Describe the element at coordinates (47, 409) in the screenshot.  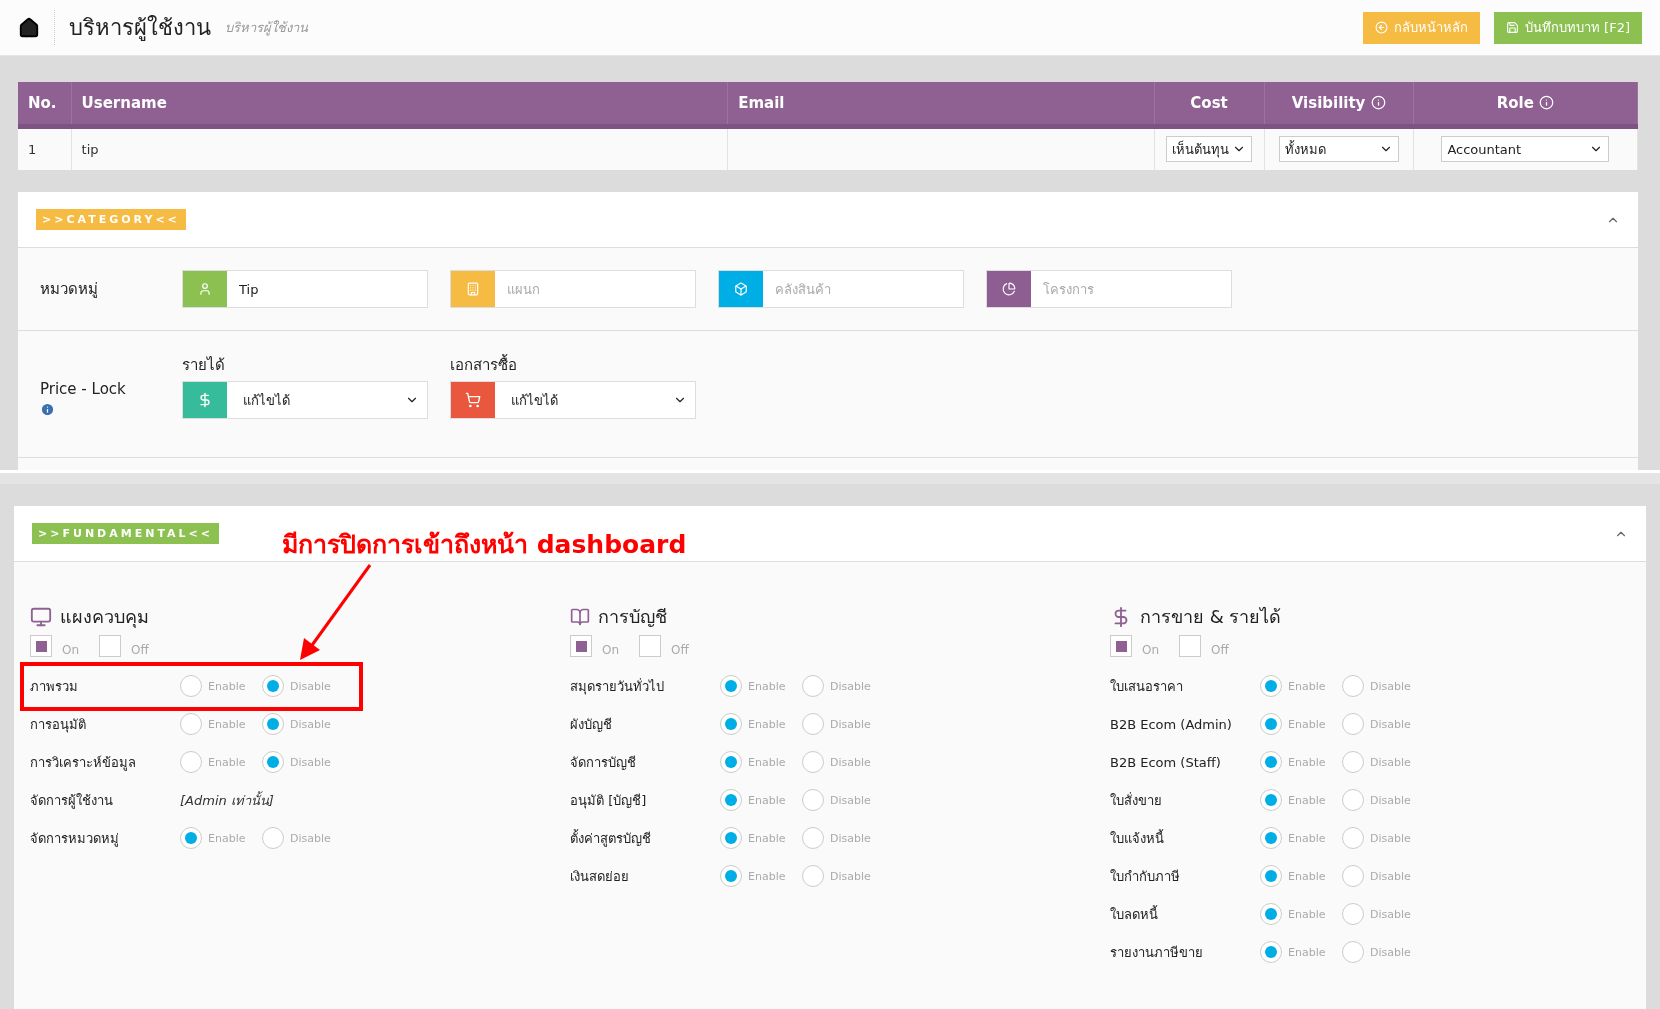
I see `info-icon` at that location.